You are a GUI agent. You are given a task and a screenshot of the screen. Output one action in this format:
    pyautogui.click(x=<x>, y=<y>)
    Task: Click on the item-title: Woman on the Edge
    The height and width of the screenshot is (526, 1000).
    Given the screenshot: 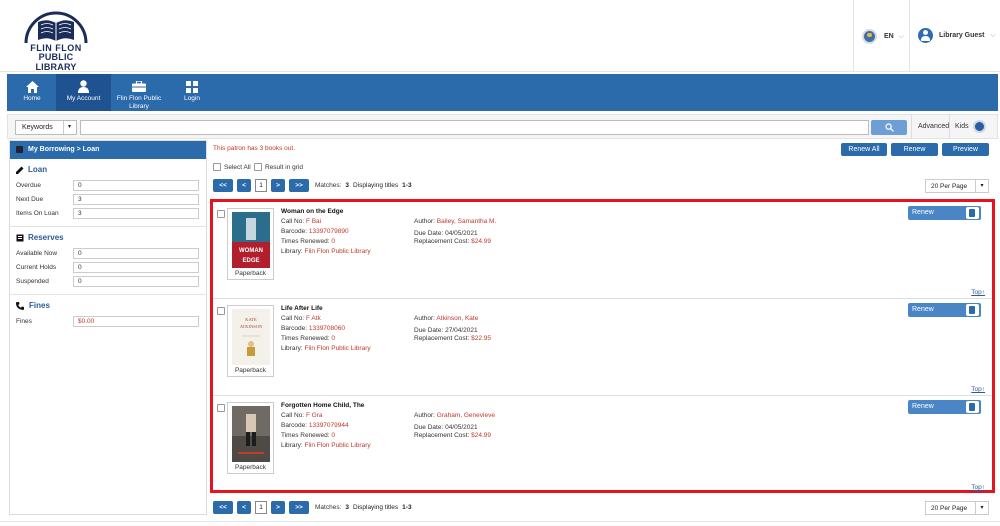 What is the action you would take?
    pyautogui.click(x=312, y=211)
    